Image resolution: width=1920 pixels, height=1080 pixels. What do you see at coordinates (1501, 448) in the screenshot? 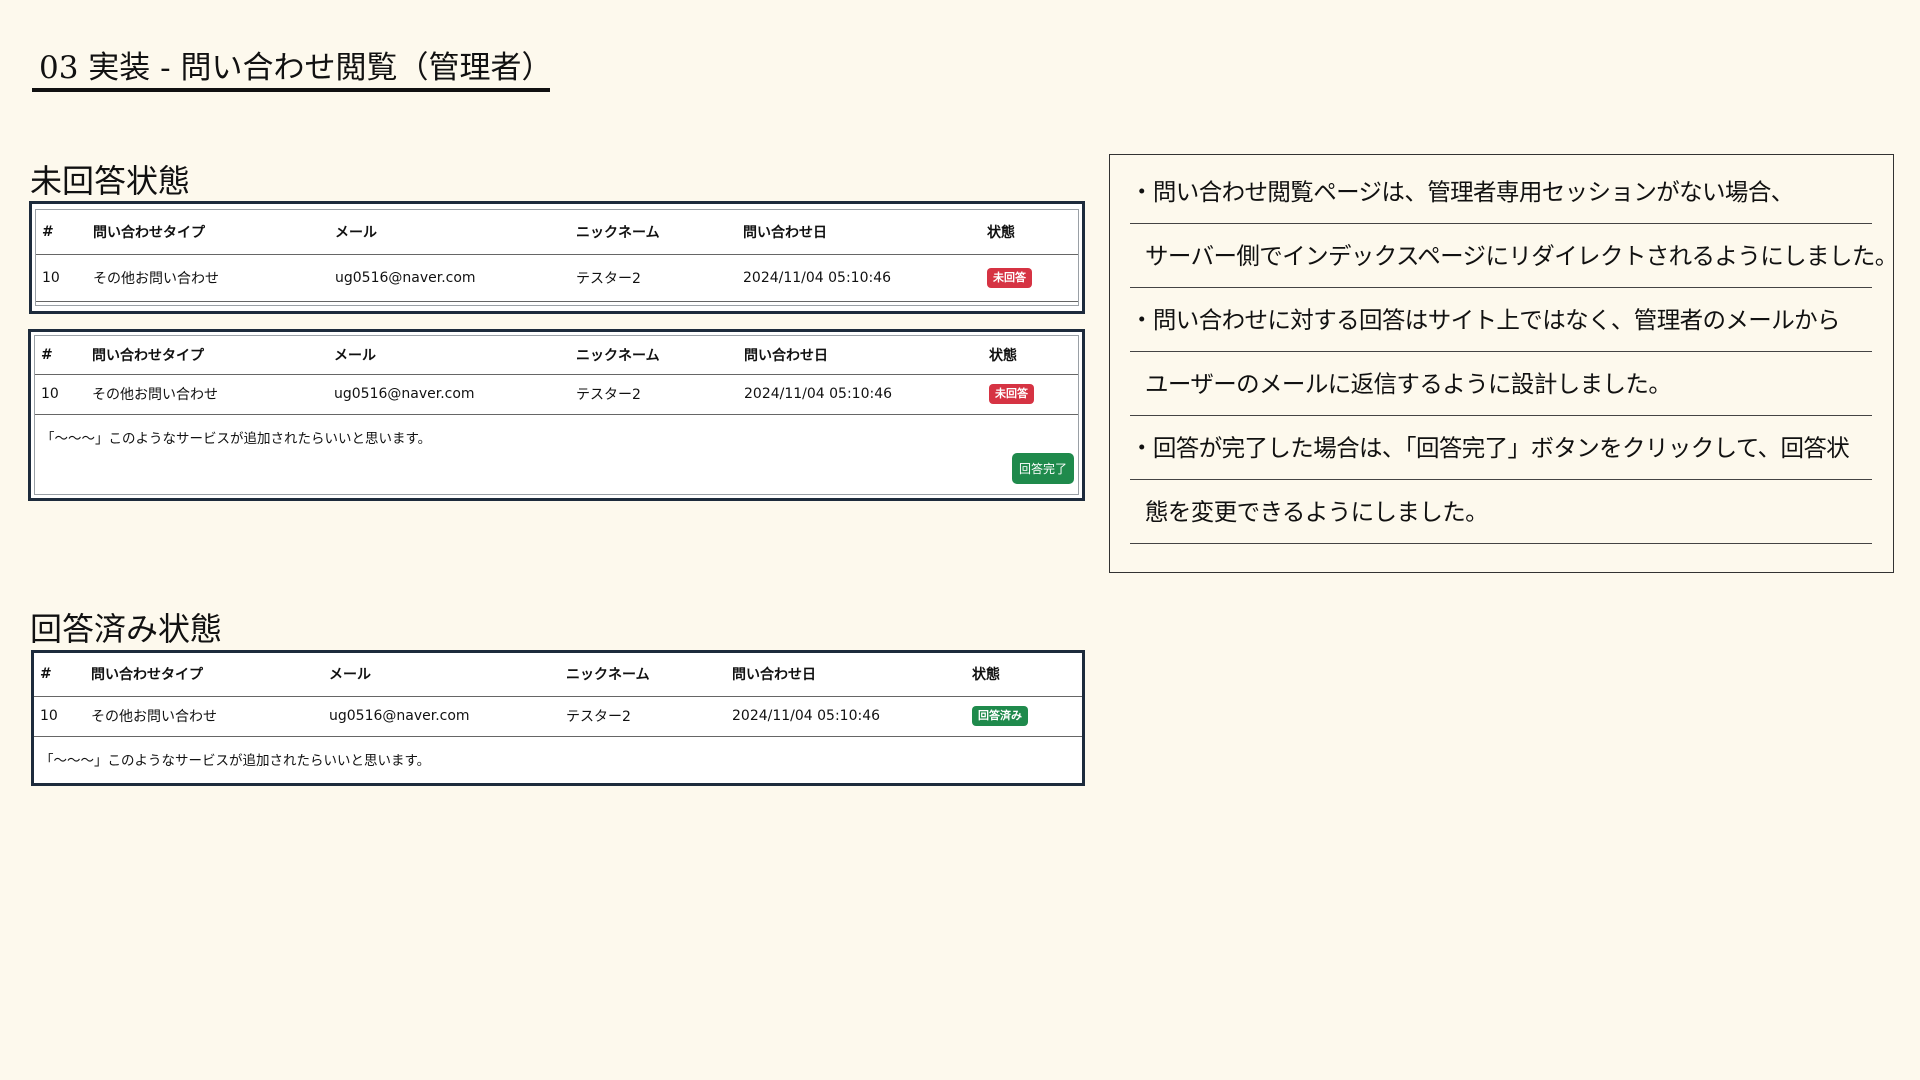
I see `note-line: ・回答が完了した場合は、「回答完了」ボタンをクリックして、回答状` at bounding box center [1501, 448].